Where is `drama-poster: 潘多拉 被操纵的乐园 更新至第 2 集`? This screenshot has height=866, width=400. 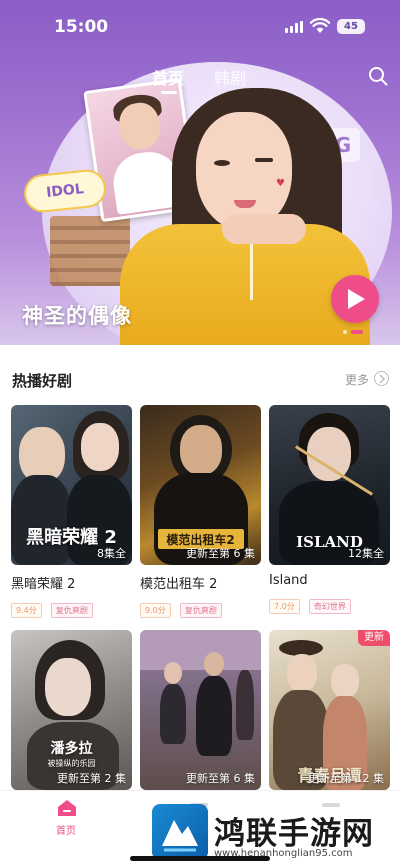 drama-poster: 潘多拉 被操纵的乐园 更新至第 2 集 is located at coordinates (71, 710).